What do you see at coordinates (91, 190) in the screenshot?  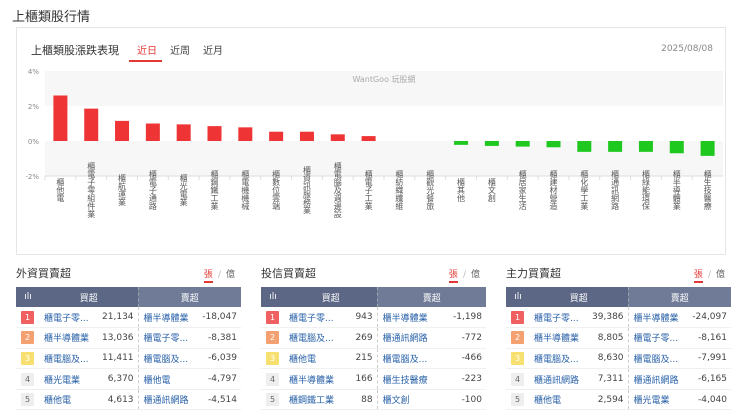 I see `x-tick-label: 櫃電子零組件業` at bounding box center [91, 190].